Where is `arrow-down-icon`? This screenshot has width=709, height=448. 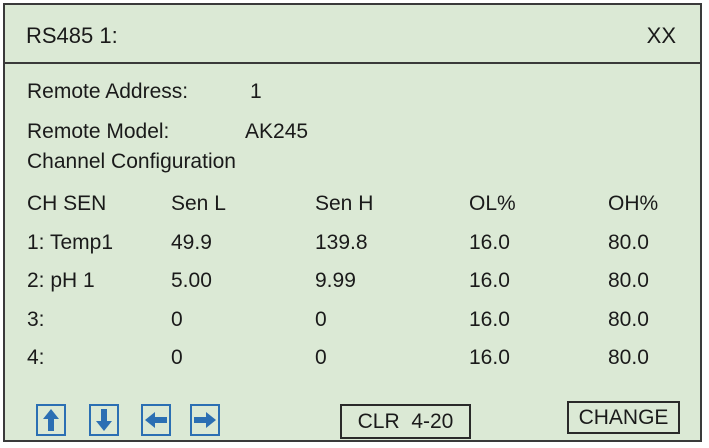 arrow-down-icon is located at coordinates (104, 420).